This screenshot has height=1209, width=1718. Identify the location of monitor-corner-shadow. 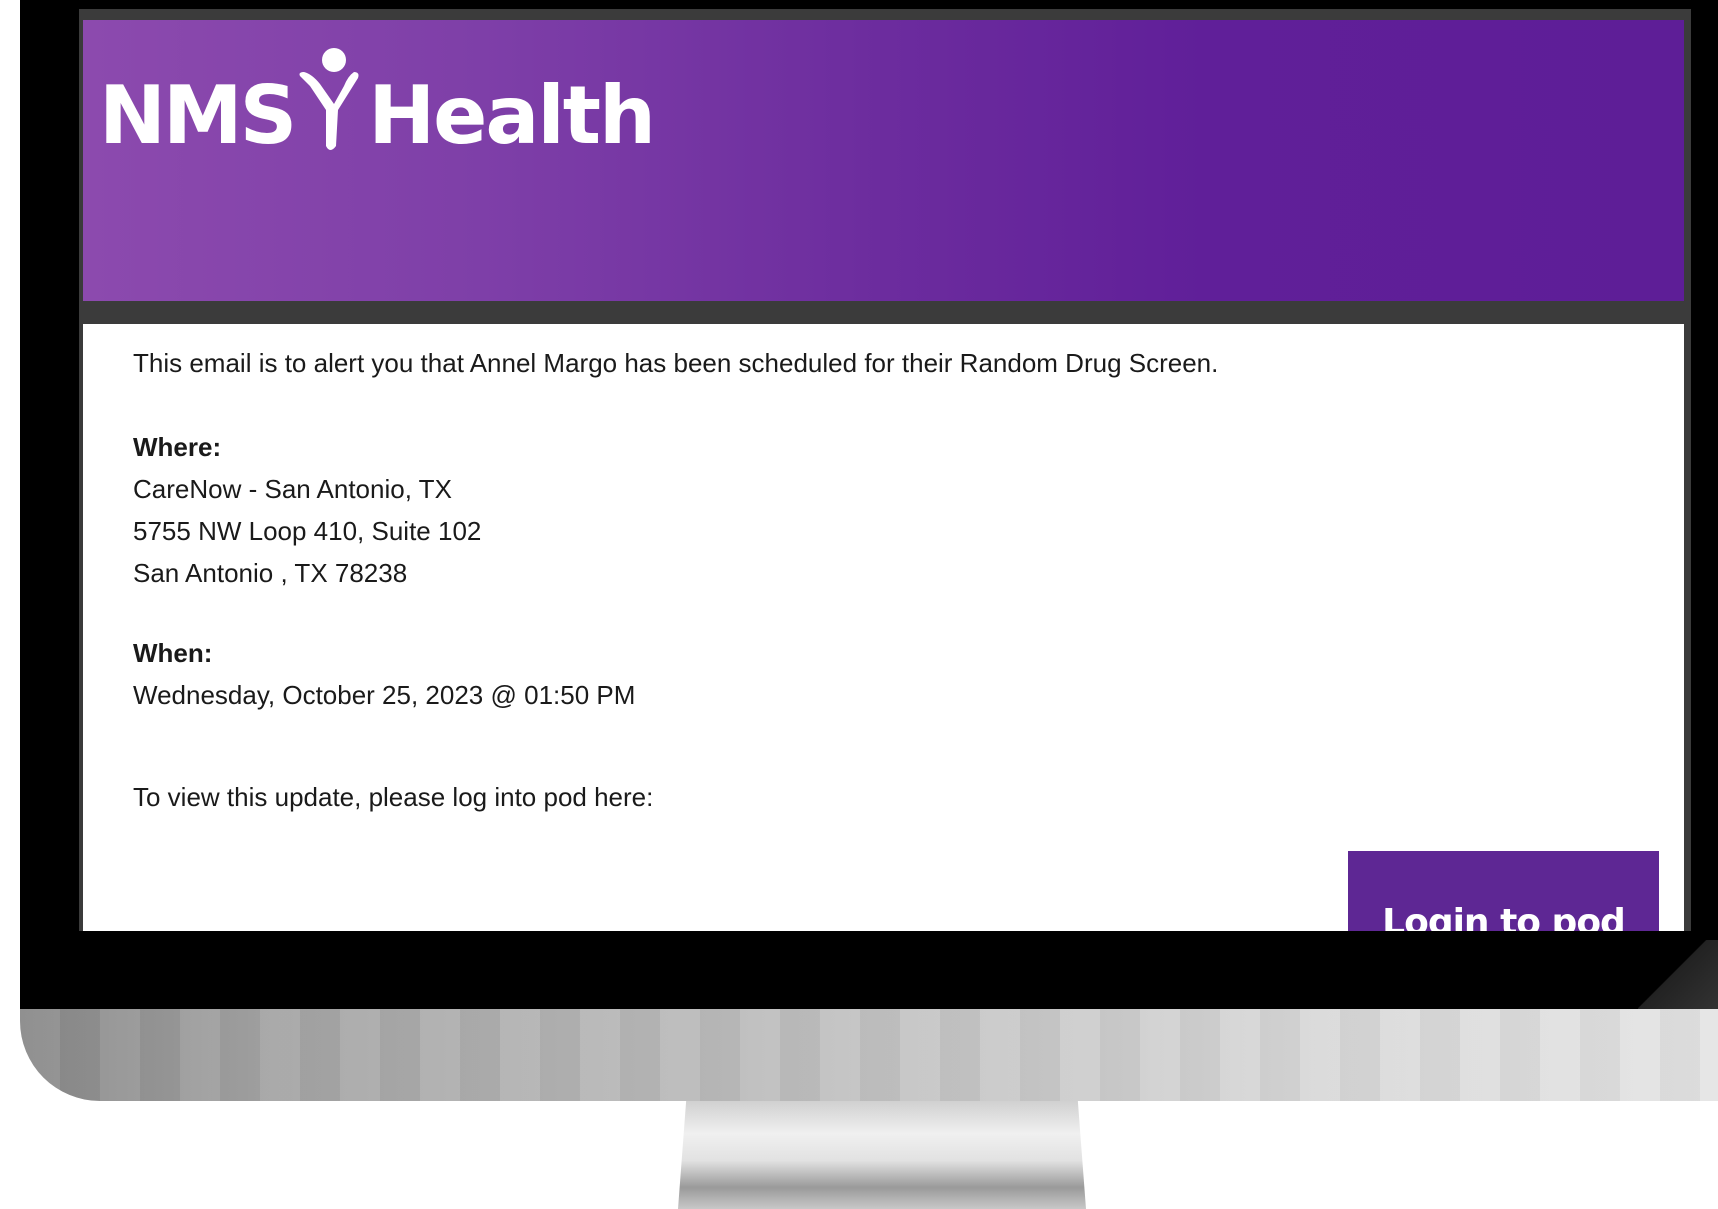
(1678, 975).